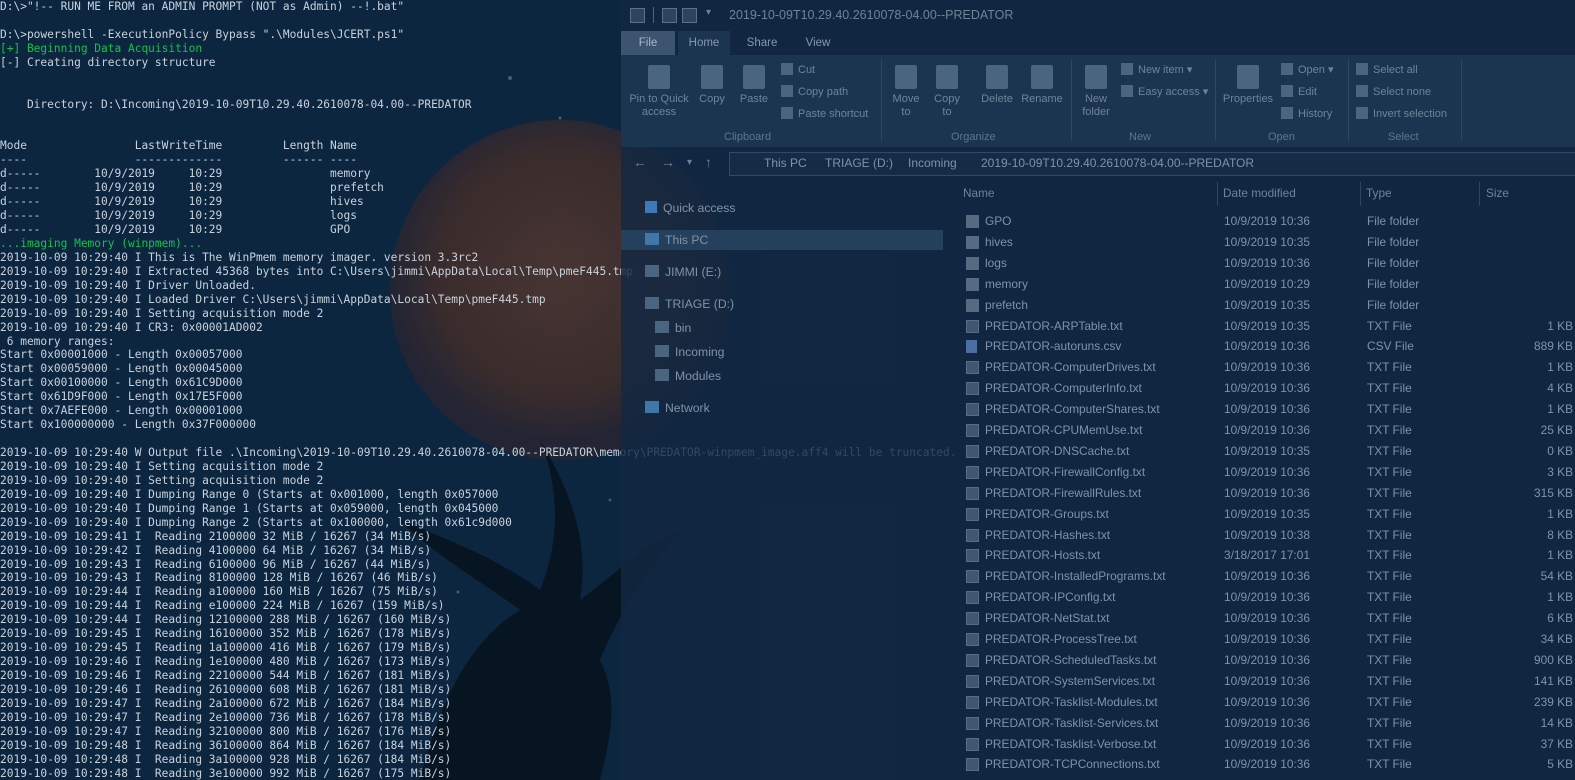 This screenshot has width=1575, height=780. Describe the element at coordinates (1403, 137) in the screenshot. I see `group-select: Select` at that location.